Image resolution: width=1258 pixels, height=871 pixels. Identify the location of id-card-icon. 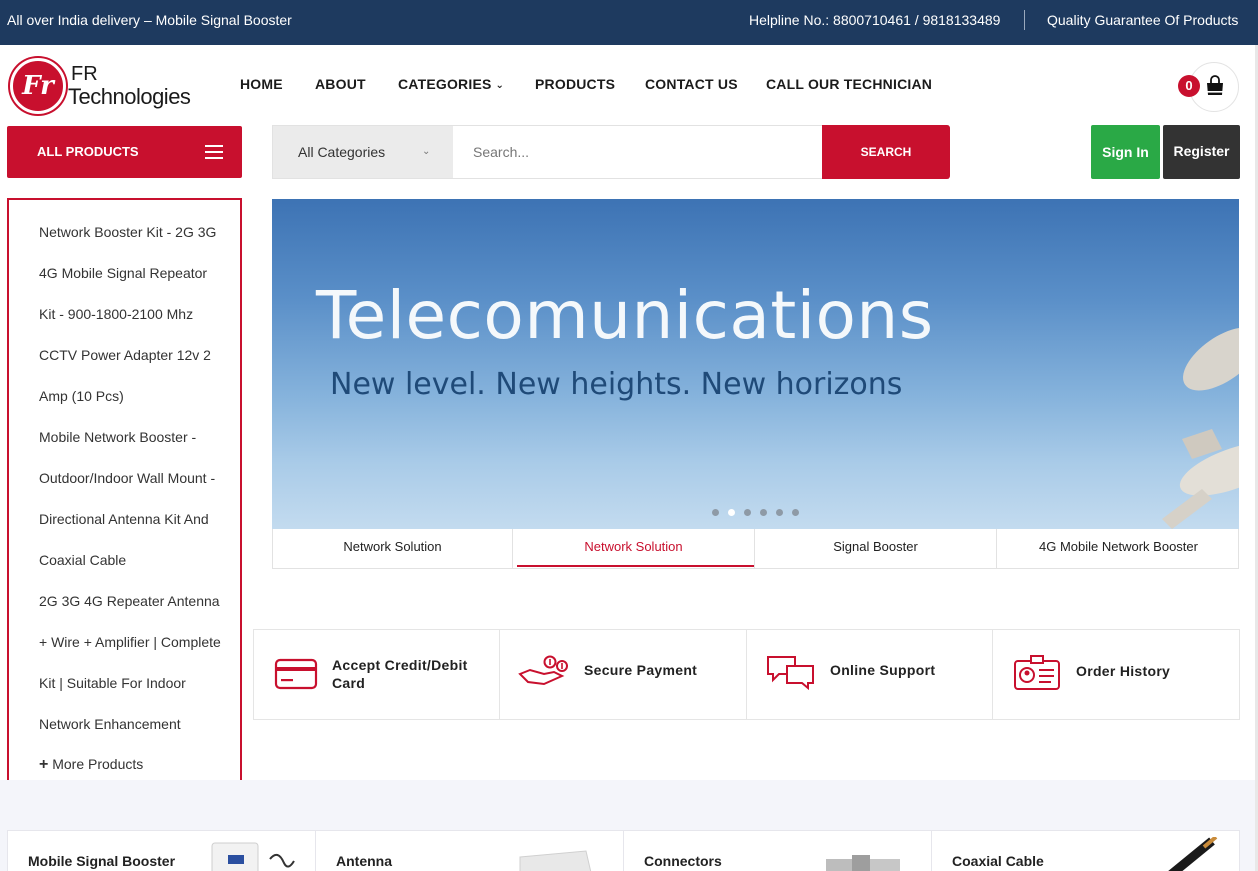
(1037, 672).